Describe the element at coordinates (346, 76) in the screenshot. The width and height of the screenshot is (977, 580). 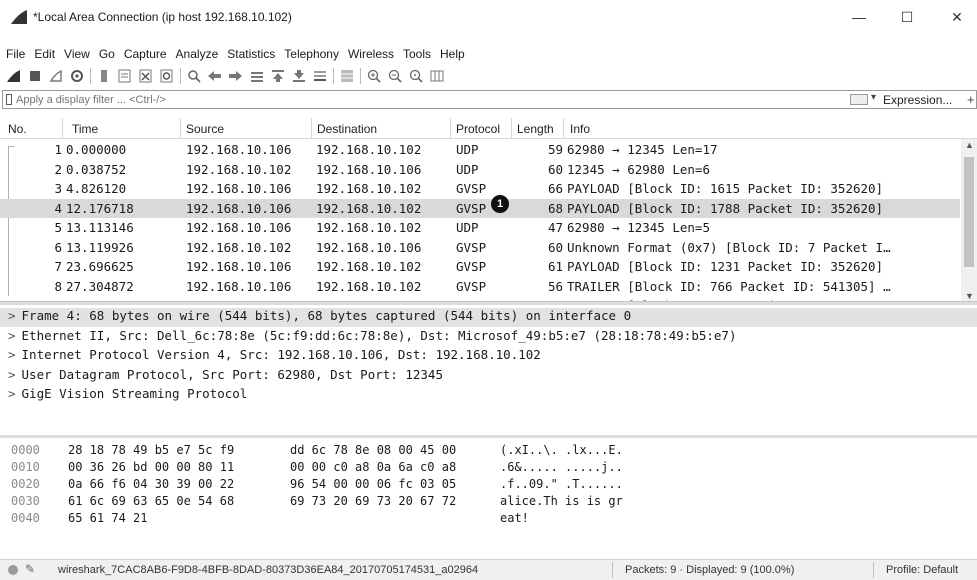
I see `colorize-icon` at that location.